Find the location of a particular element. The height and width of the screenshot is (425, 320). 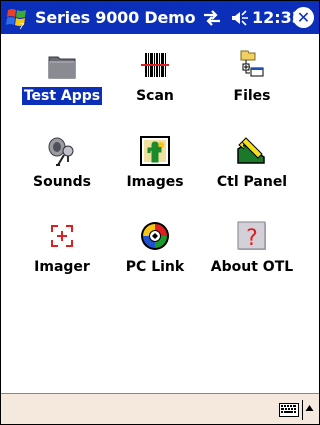

program-images: Images is located at coordinates (155, 169).